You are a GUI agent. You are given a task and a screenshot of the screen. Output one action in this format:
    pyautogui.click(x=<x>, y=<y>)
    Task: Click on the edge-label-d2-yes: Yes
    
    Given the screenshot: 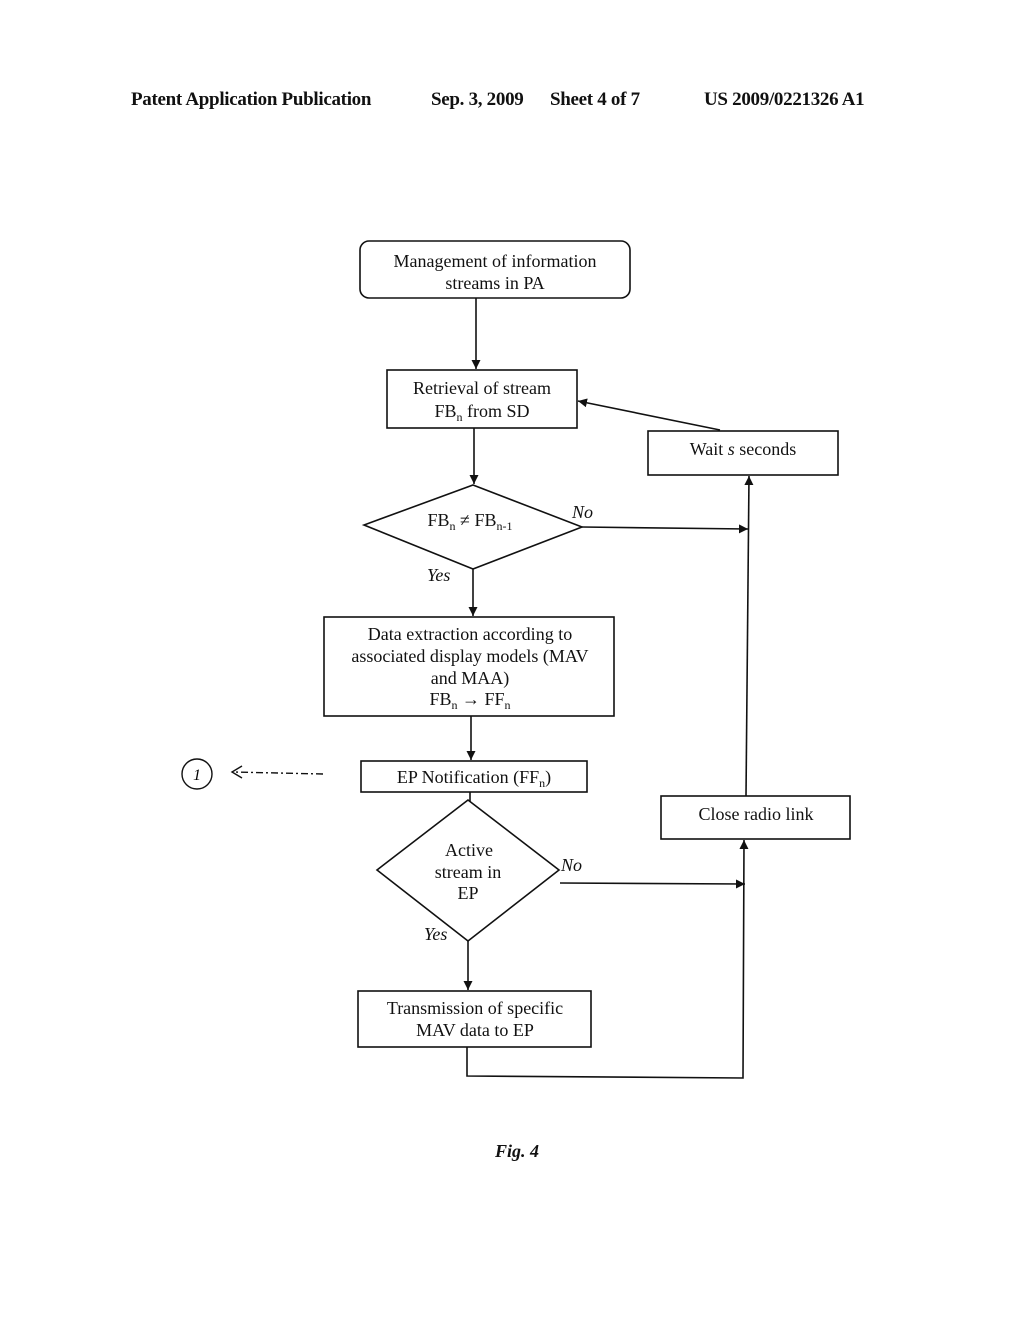 What is the action you would take?
    pyautogui.click(x=435, y=934)
    